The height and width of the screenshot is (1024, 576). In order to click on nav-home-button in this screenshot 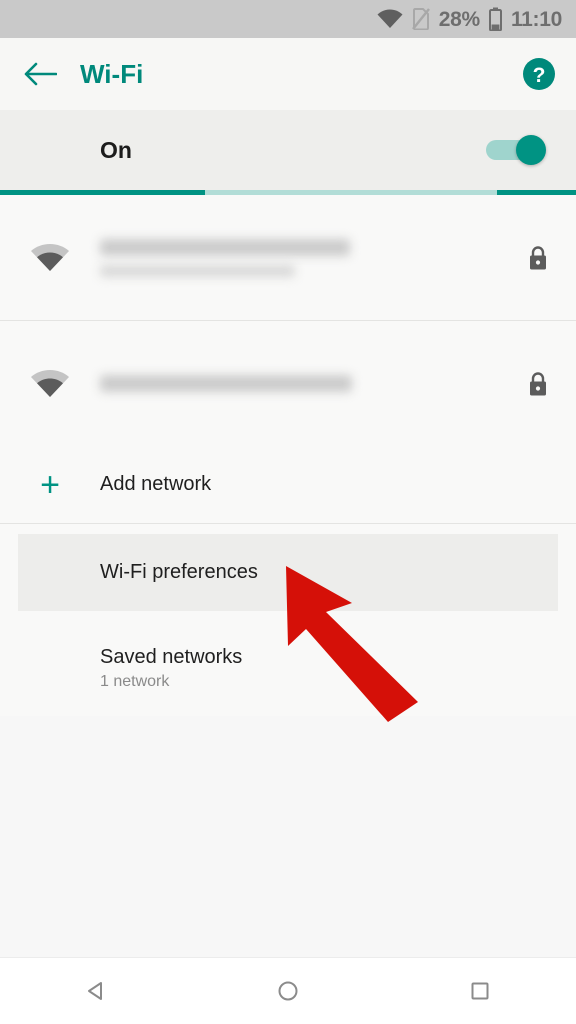, I will do `click(288, 991)`.